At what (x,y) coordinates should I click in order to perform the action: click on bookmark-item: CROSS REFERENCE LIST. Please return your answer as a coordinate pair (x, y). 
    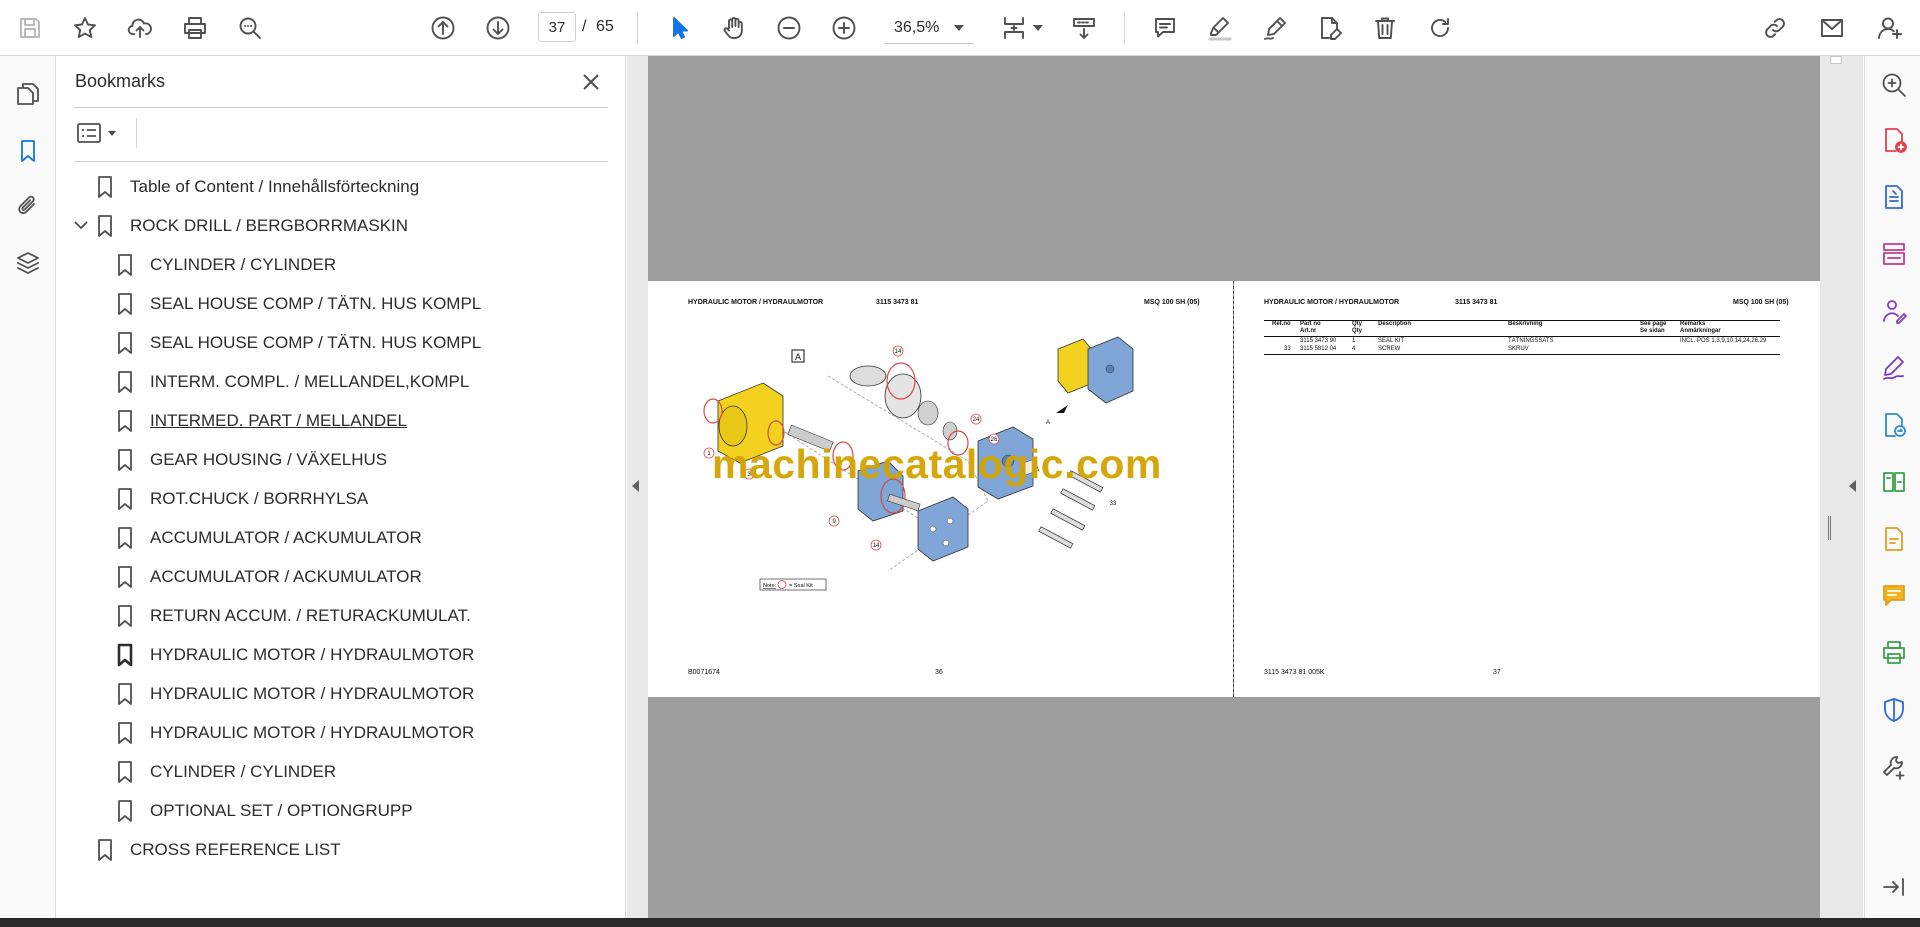
    Looking at the image, I should click on (217, 850).